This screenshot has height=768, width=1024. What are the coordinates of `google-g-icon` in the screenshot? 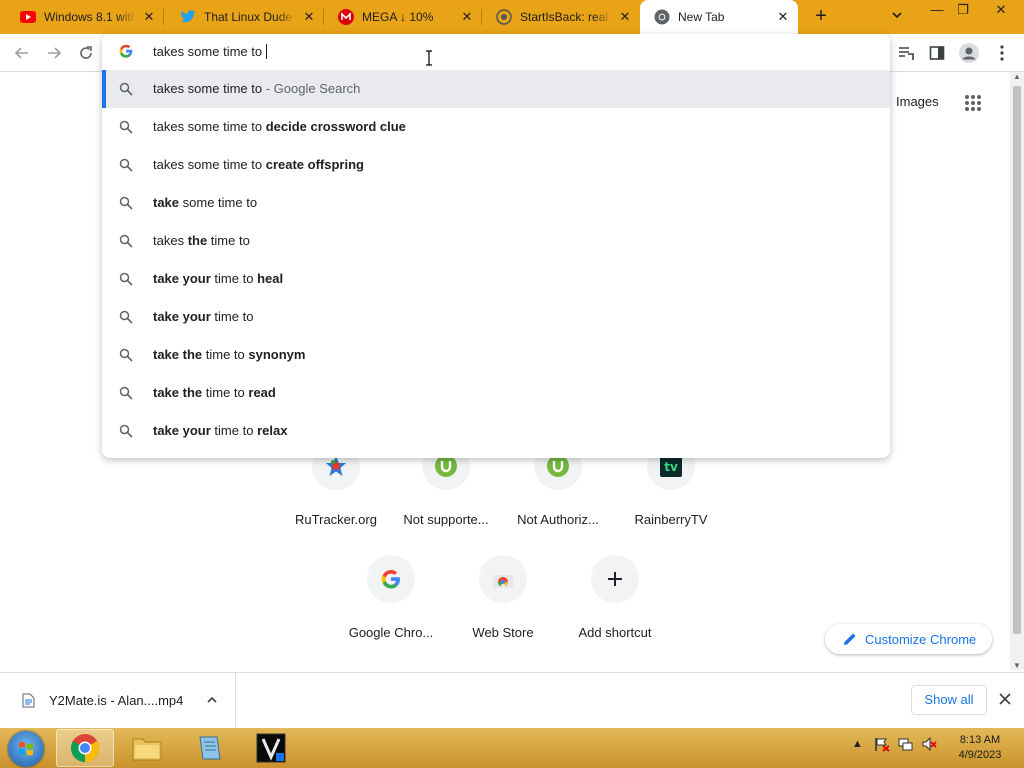 It's located at (126, 52).